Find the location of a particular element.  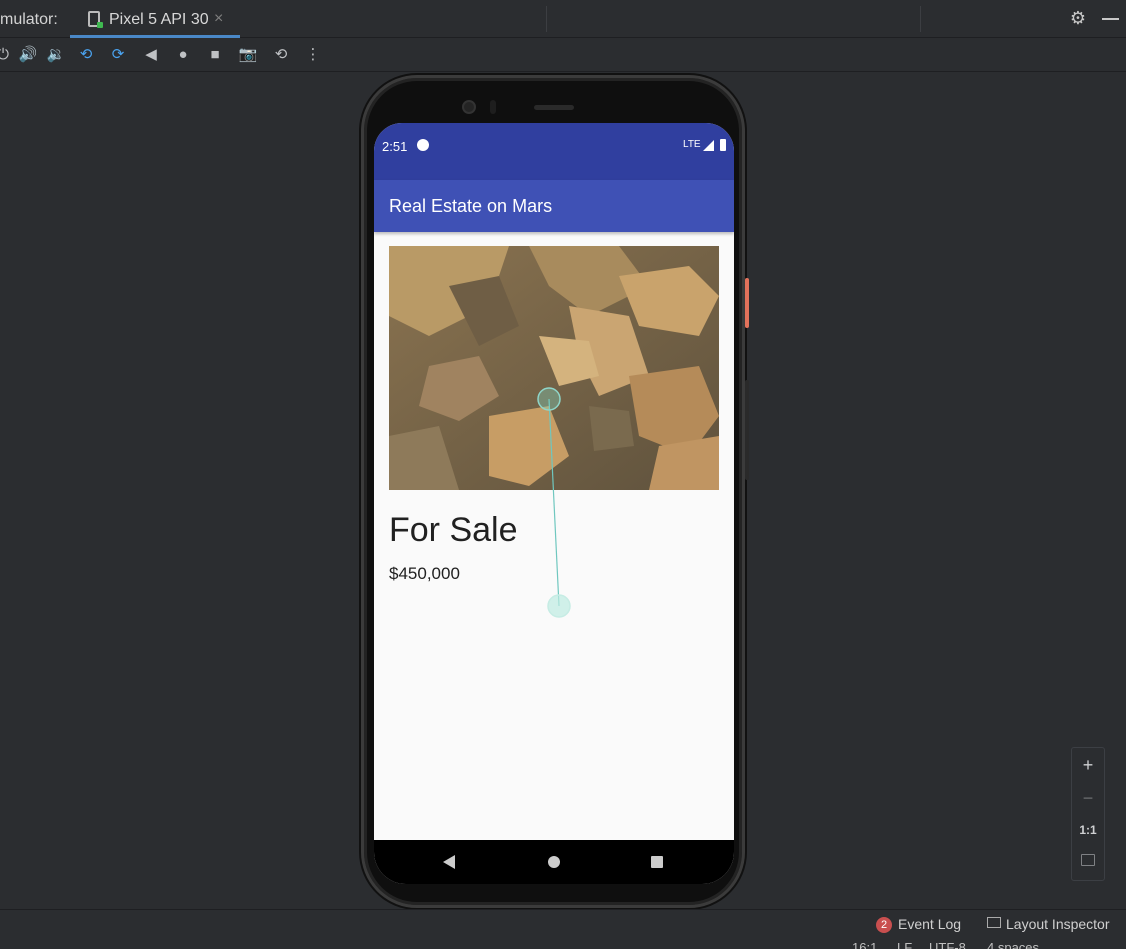

layout-inspector-button: Layout Inspector is located at coordinates (1048, 924).